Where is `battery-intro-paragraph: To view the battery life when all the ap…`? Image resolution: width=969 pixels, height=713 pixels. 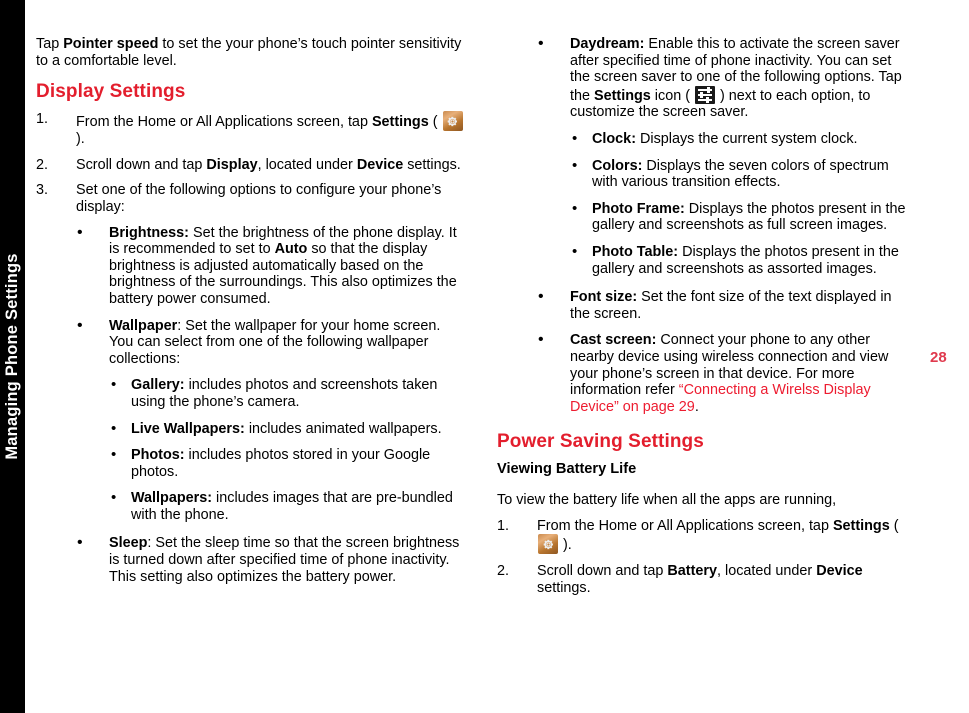
battery-intro-paragraph: To view the battery life when all the ap… is located at coordinates (667, 500).